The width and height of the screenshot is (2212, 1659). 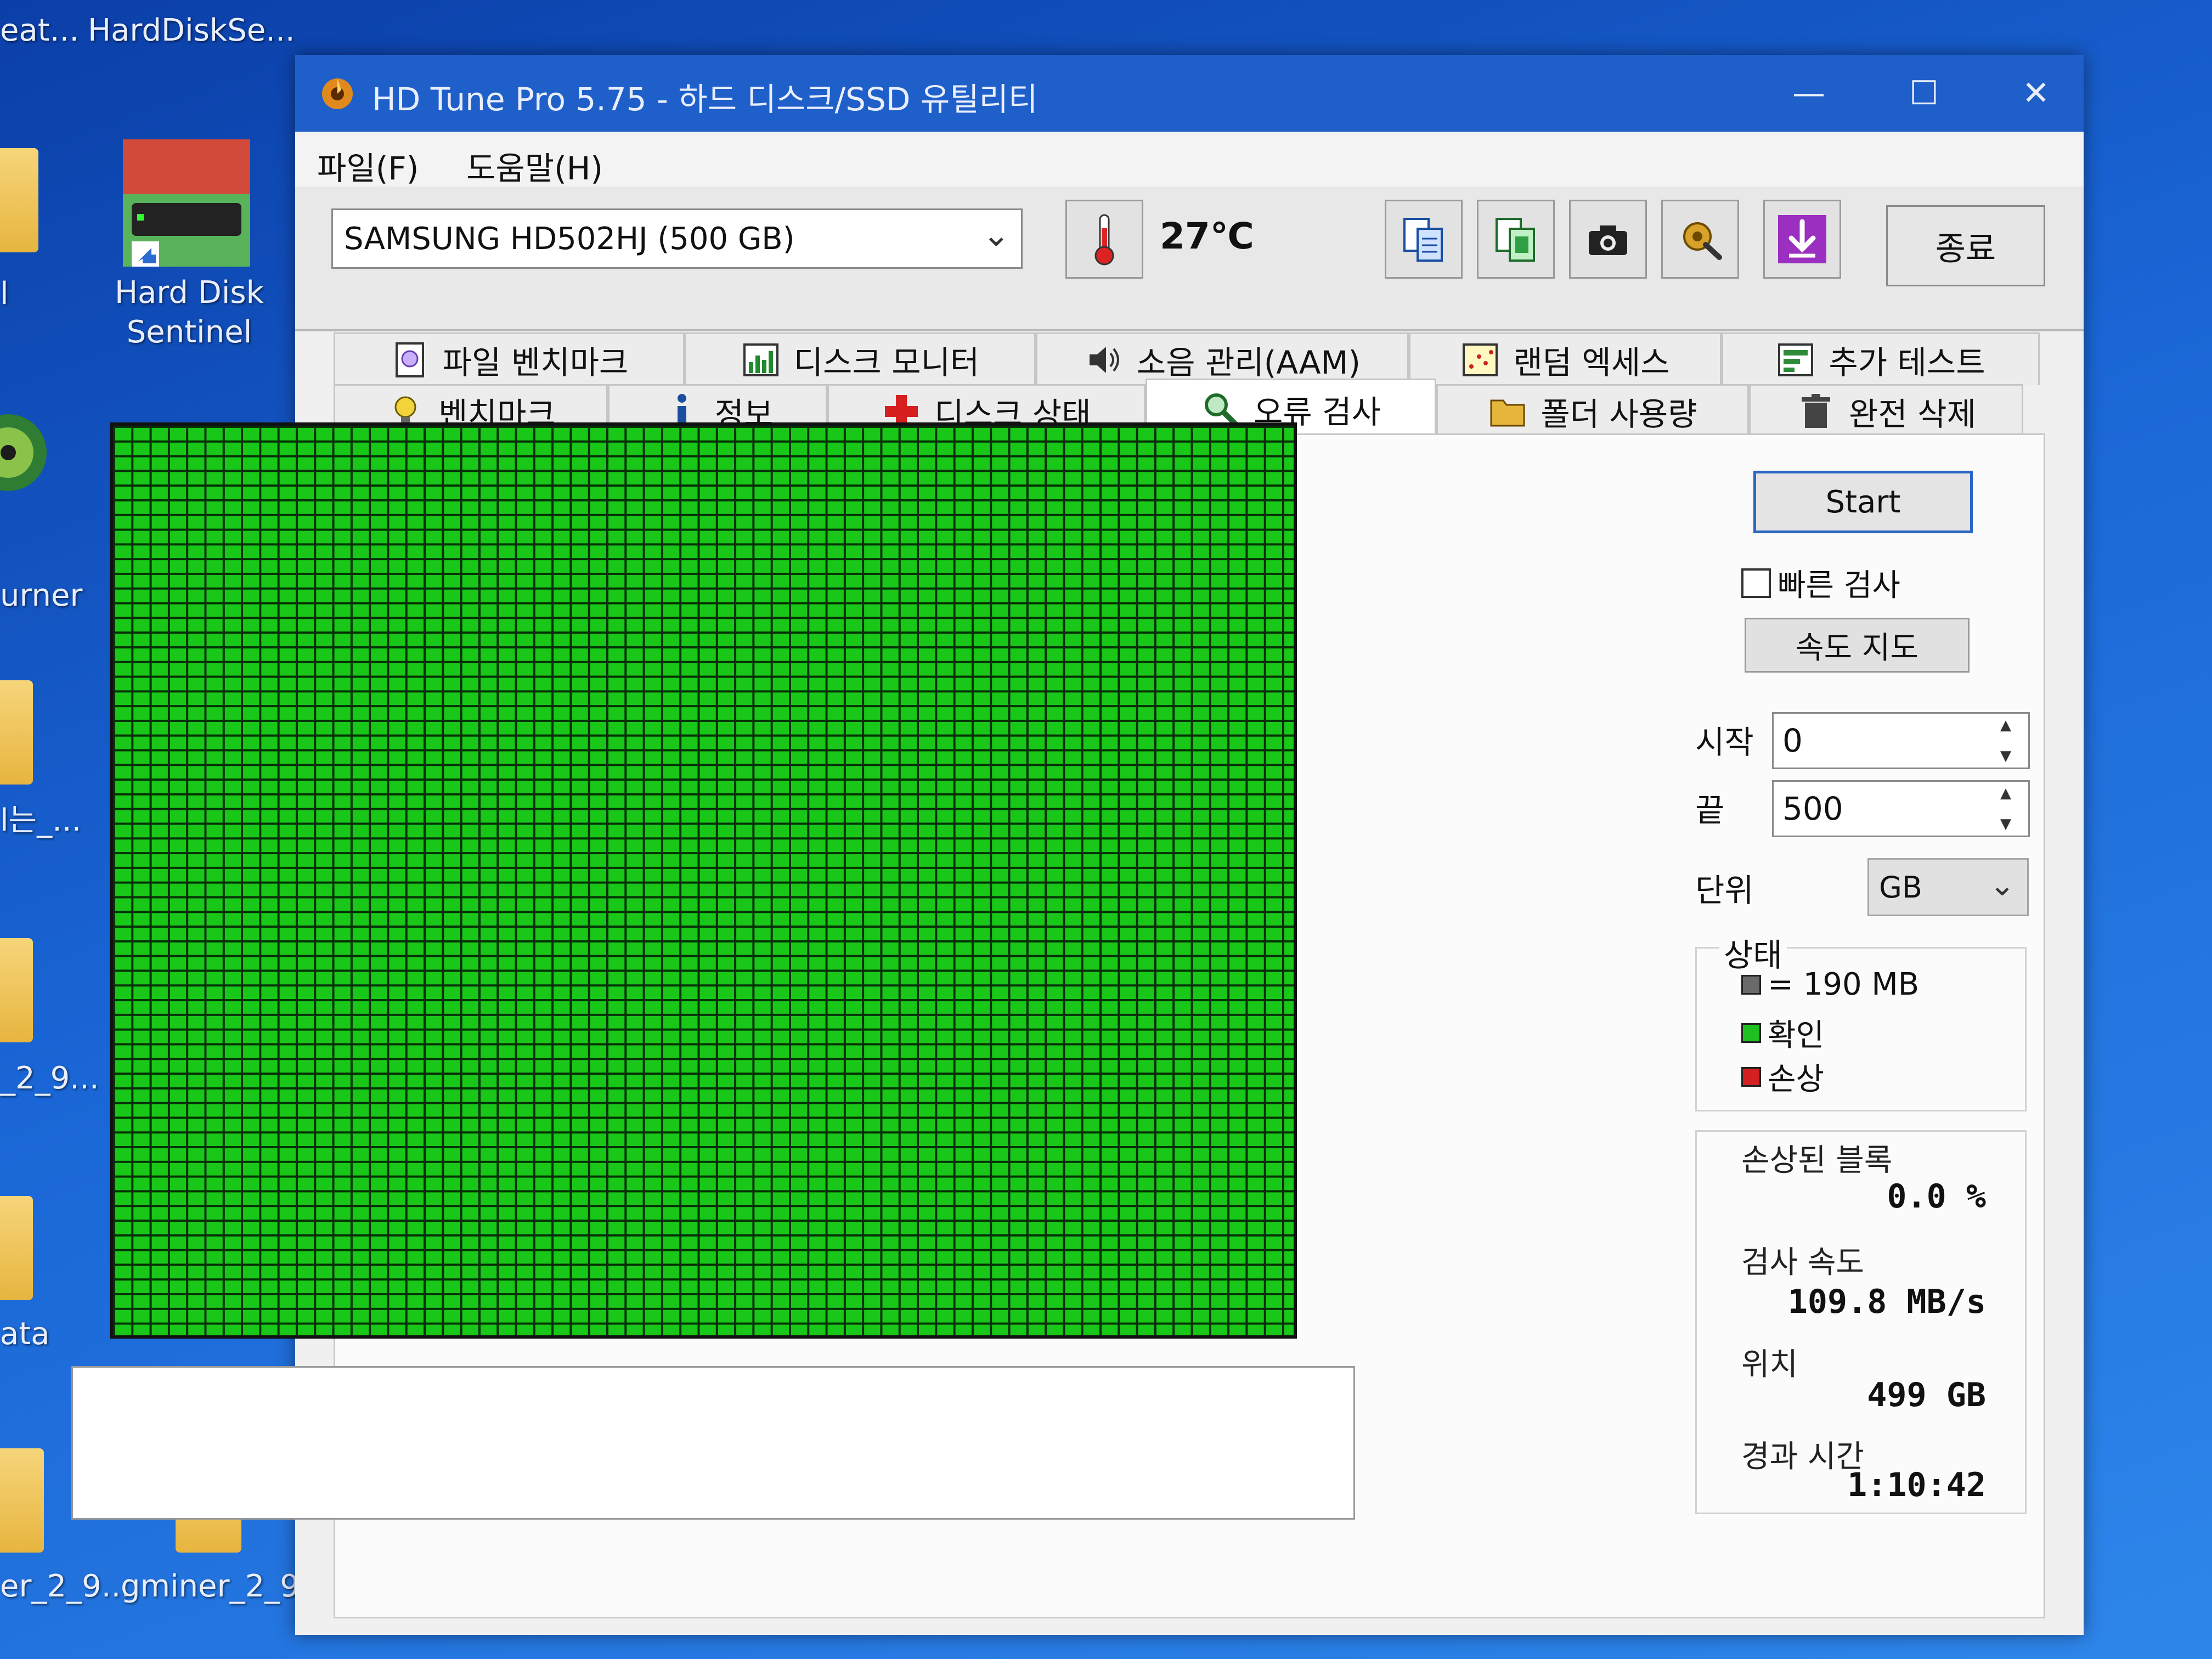 I want to click on download-arrow-icon, so click(x=1802, y=239).